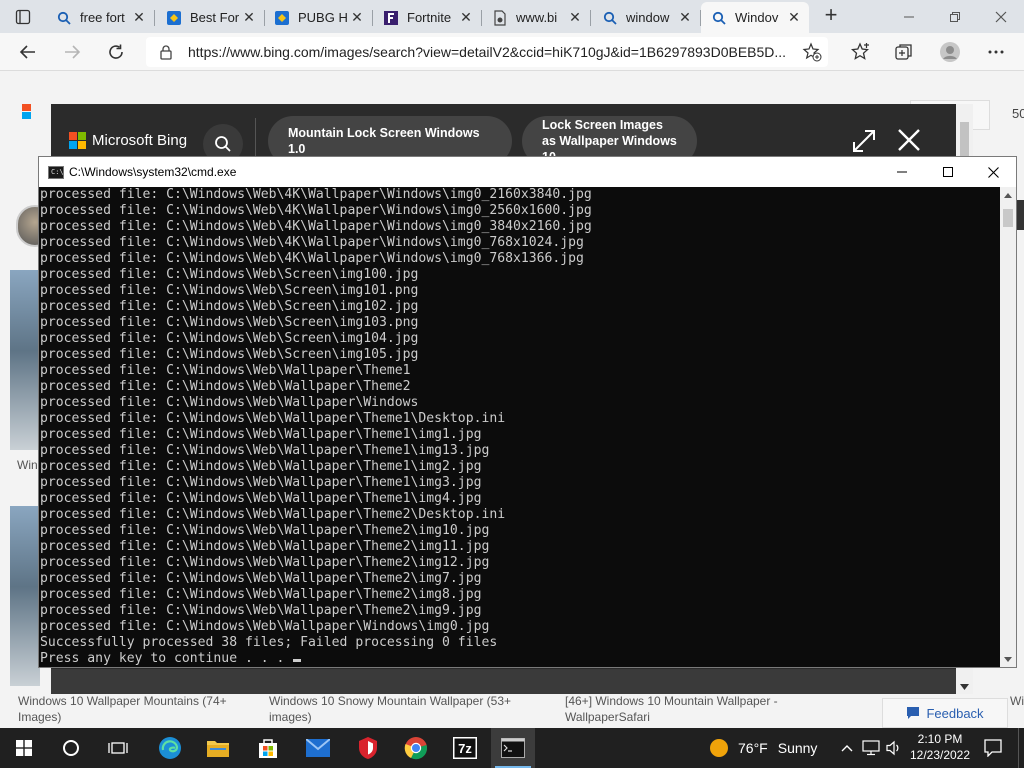  I want to click on bing-viewer-footer, so click(503, 681).